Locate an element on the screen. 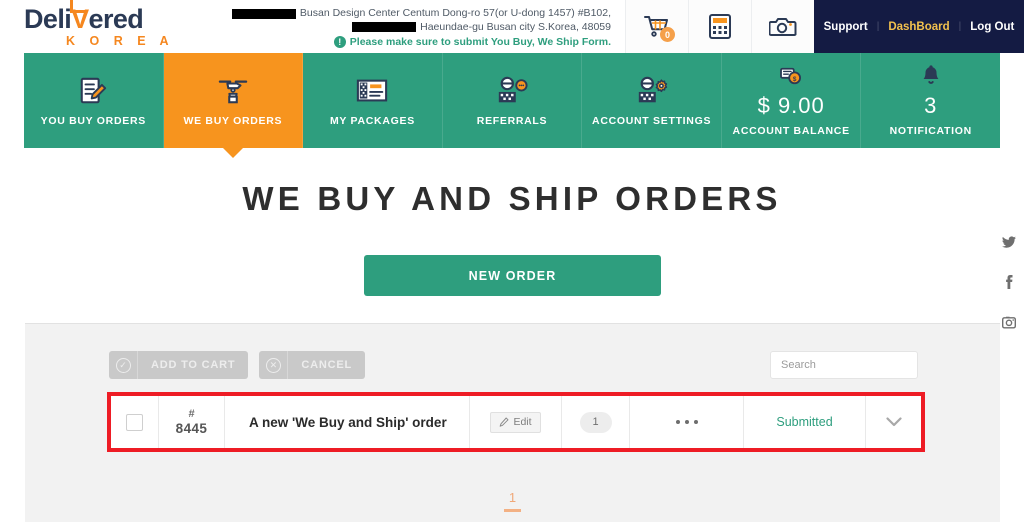  notification-count: 3 is located at coordinates (931, 105).